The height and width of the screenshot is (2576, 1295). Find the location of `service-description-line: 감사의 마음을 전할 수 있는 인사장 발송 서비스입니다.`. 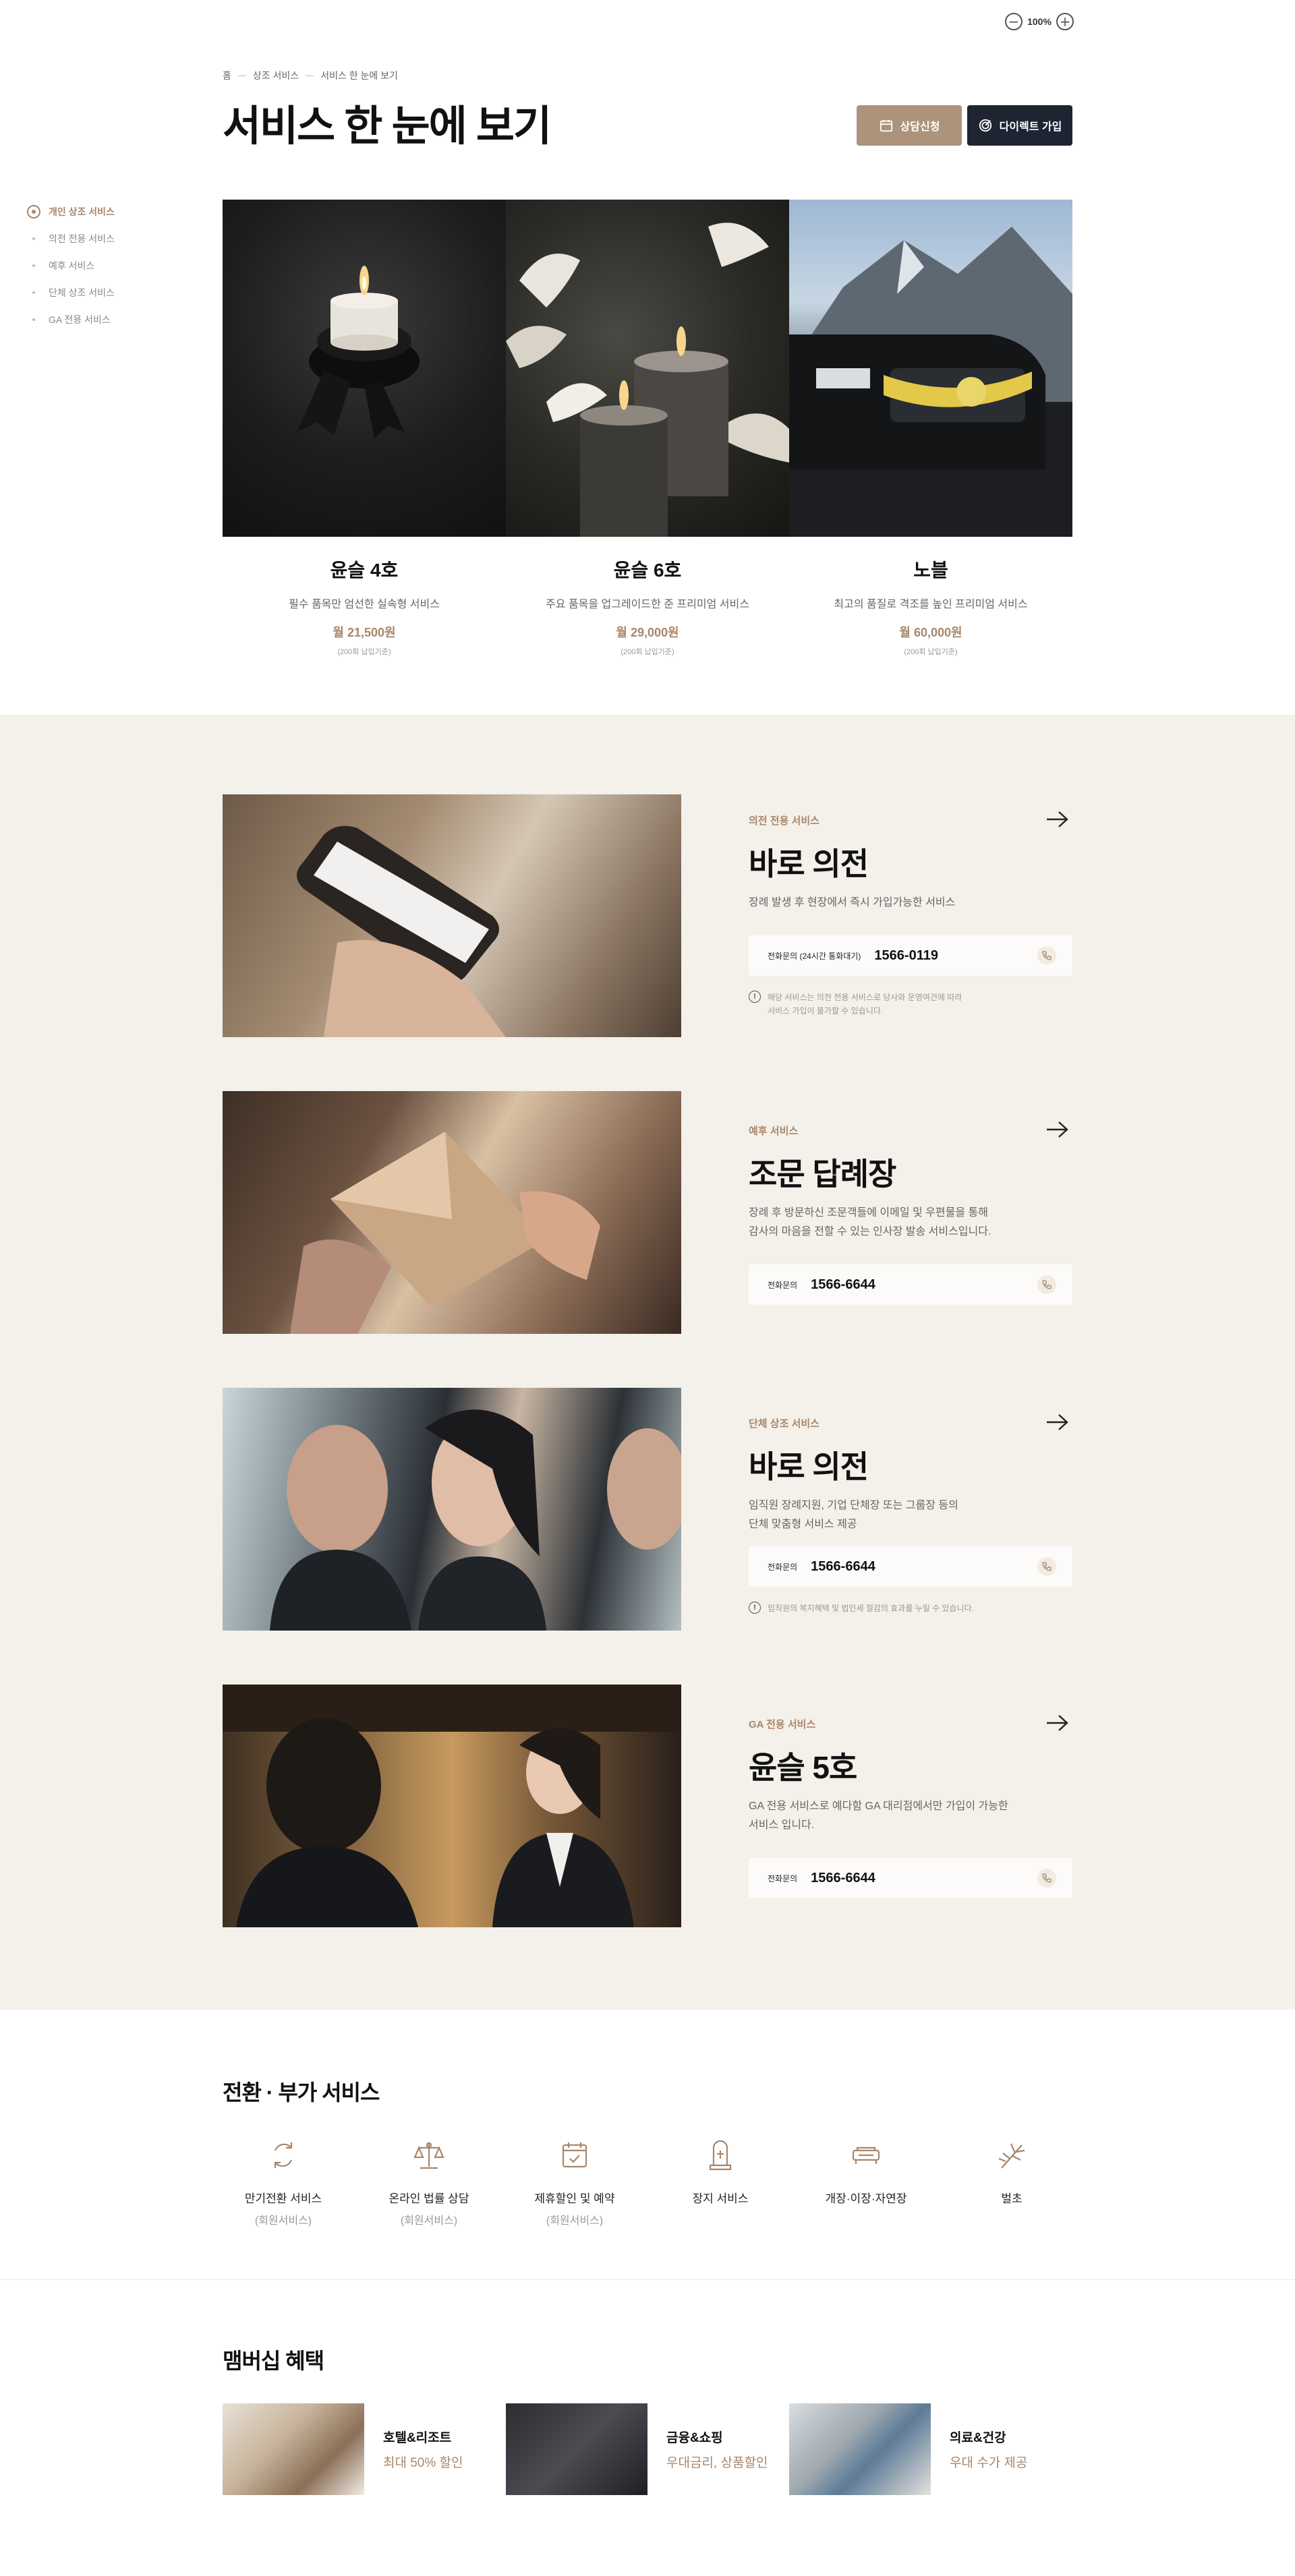

service-description-line: 감사의 마음을 전할 수 있는 인사장 발송 서비스입니다. is located at coordinates (870, 1231).